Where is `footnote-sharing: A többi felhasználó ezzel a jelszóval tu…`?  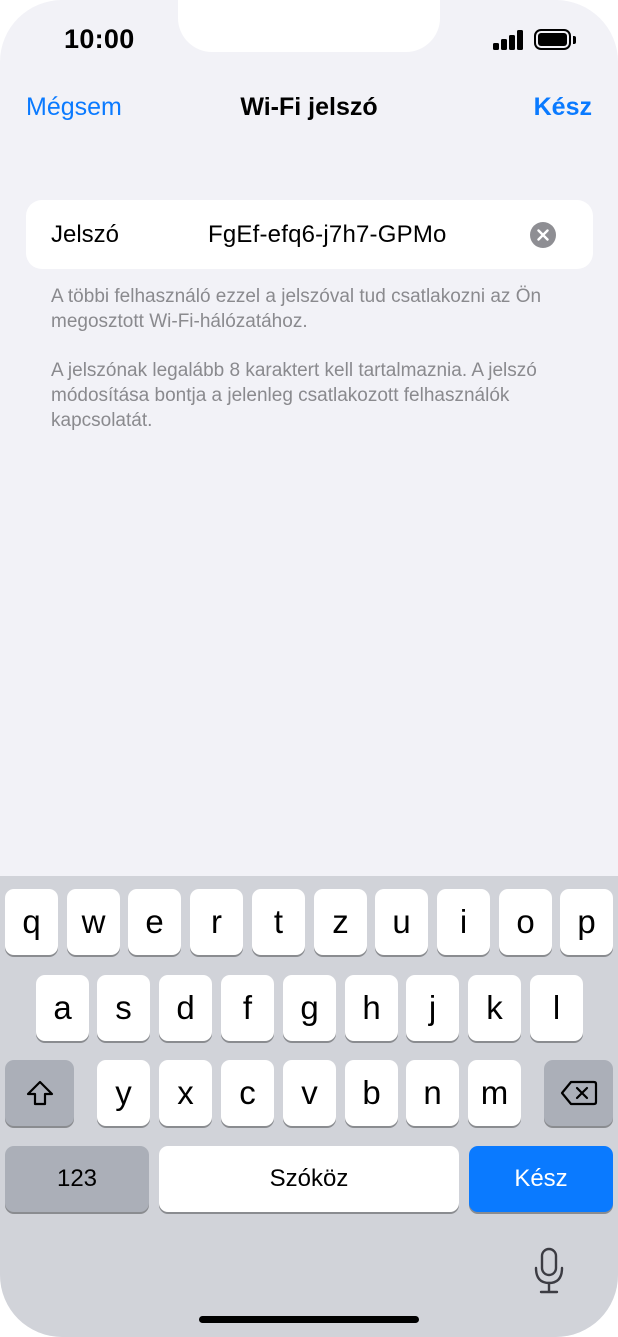 footnote-sharing: A többi felhasználó ezzel a jelszóval tu… is located at coordinates (296, 309).